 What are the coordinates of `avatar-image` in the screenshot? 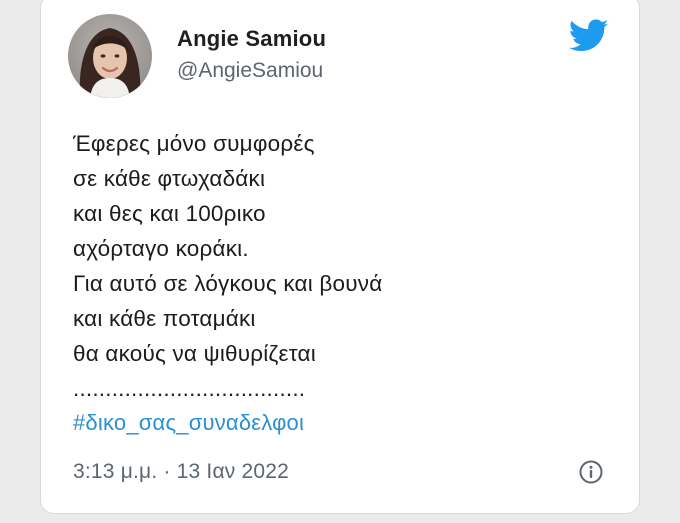 It's located at (110, 56).